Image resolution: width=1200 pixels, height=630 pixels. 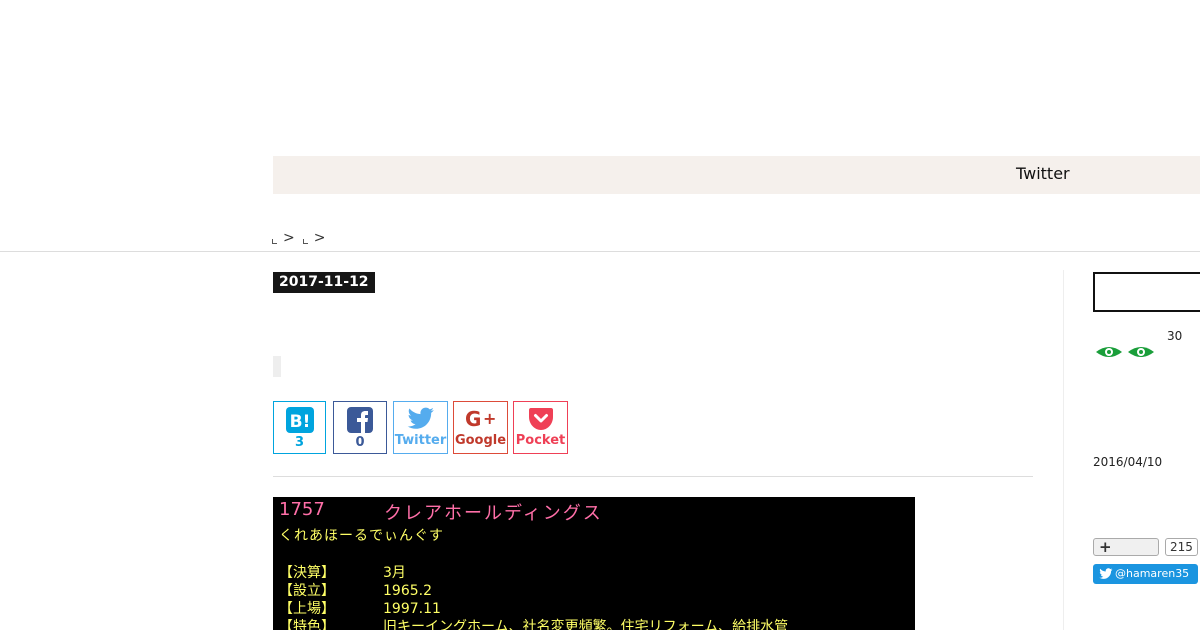 I want to click on info-row-settlement: 【決算】 3月, so click(x=342, y=572).